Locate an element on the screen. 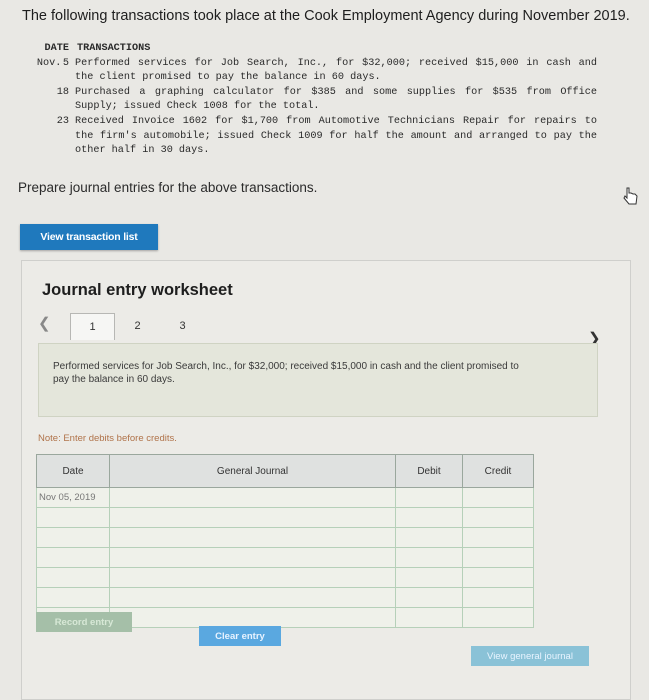 The height and width of the screenshot is (700, 649). column-header-general-journal: General Journal is located at coordinates (252, 471).